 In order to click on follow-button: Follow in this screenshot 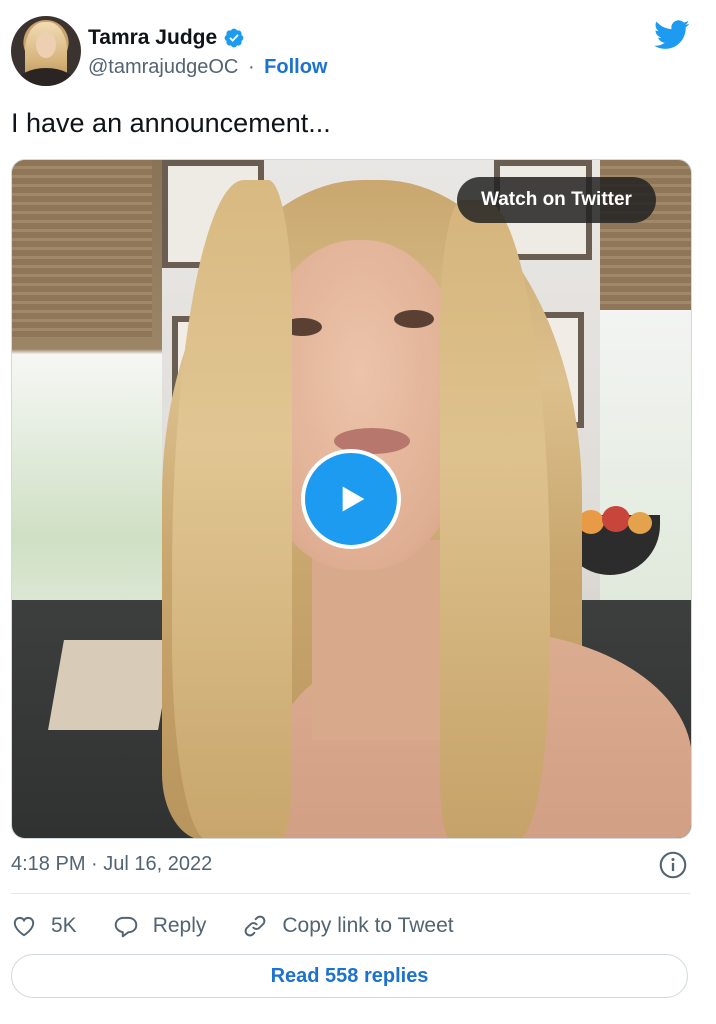, I will do `click(295, 67)`.